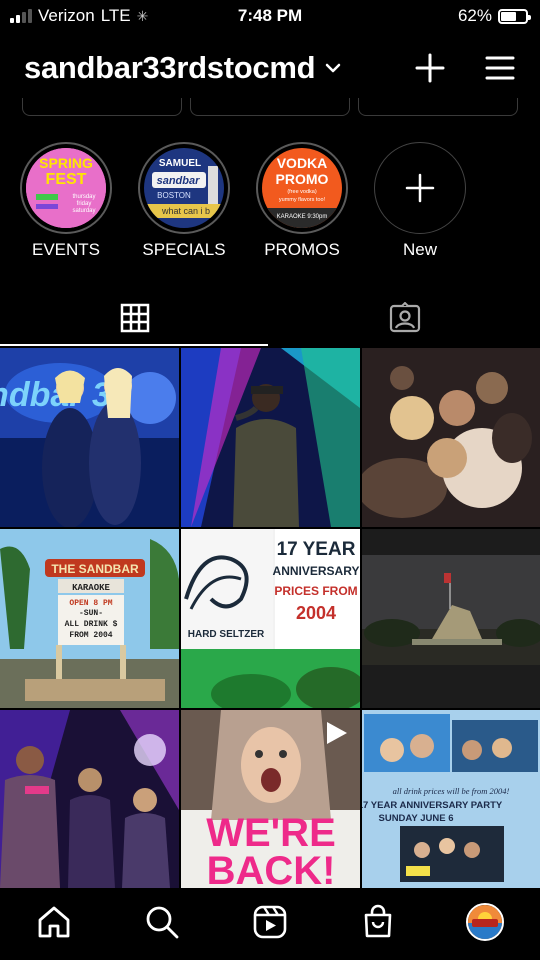  Describe the element at coordinates (54, 922) in the screenshot. I see `home-icon` at that location.